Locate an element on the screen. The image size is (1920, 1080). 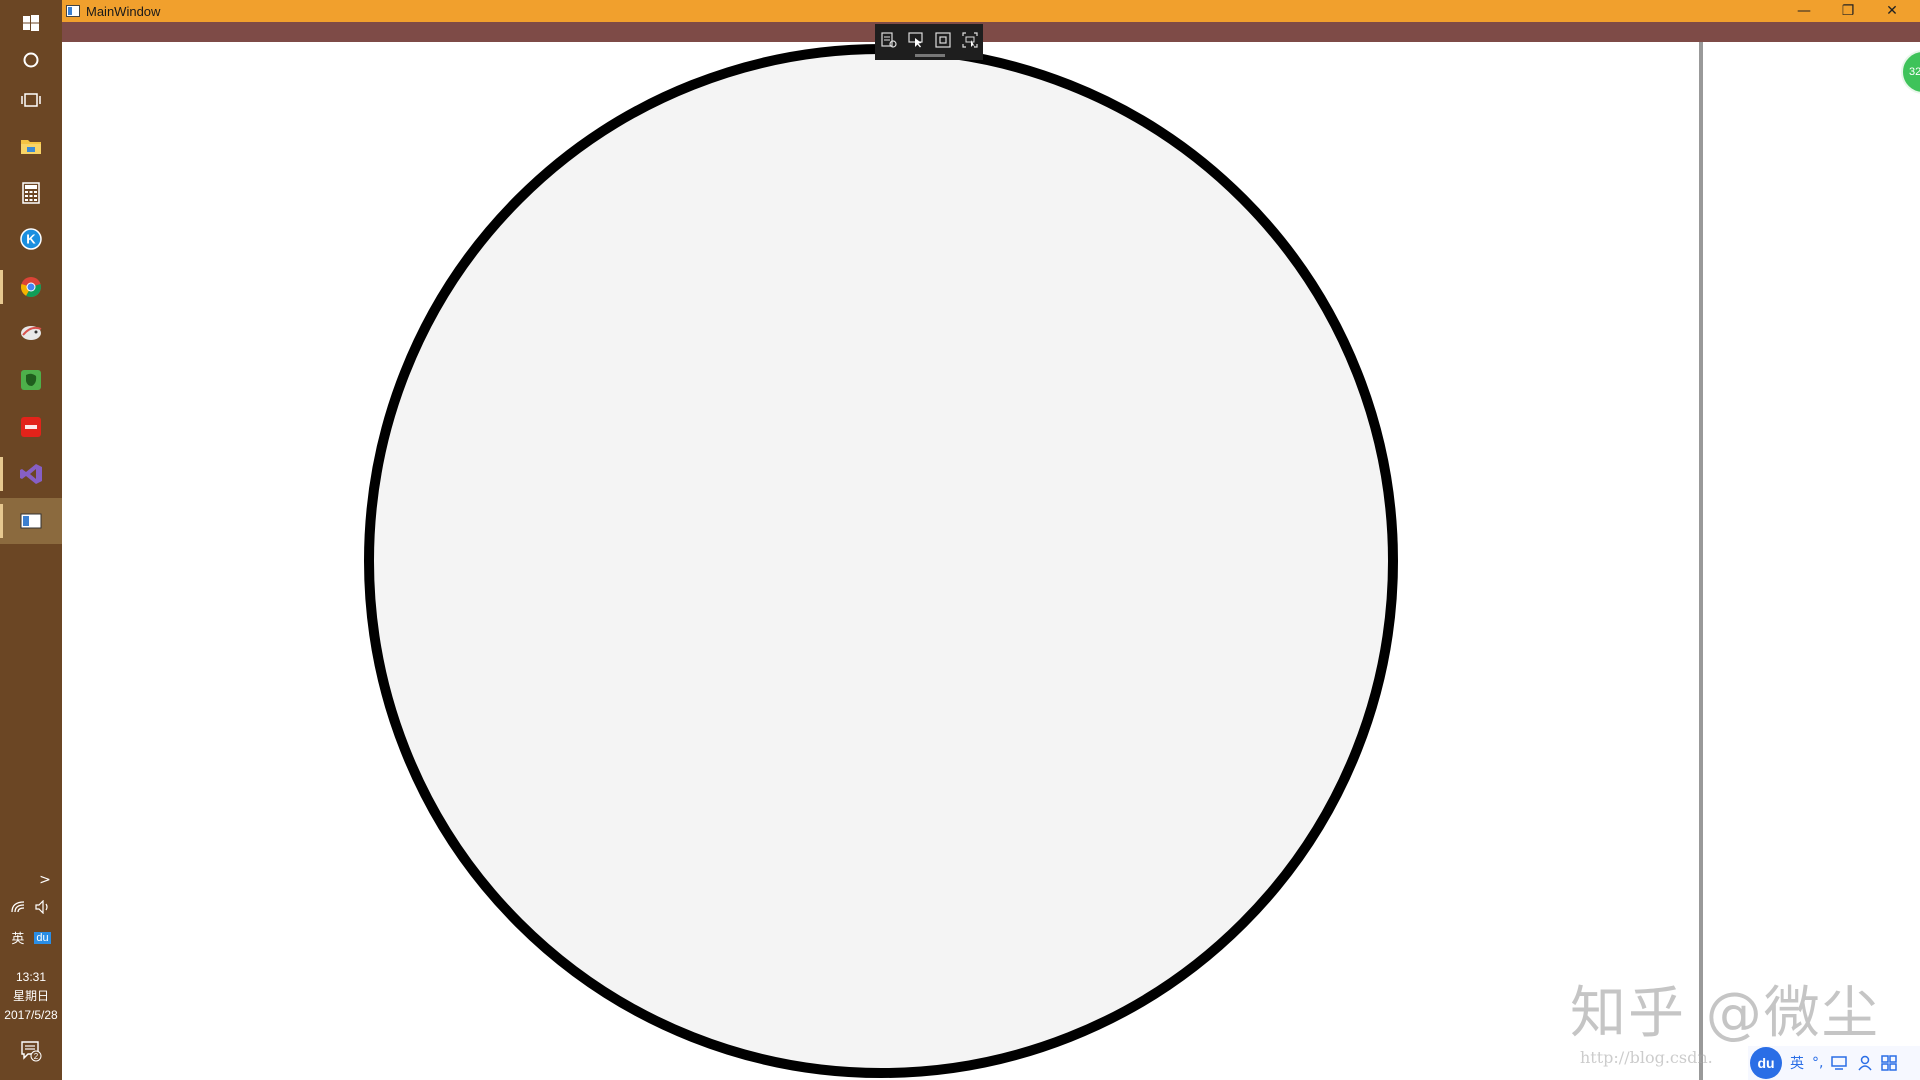
visual-studio-icon is located at coordinates (31, 474).